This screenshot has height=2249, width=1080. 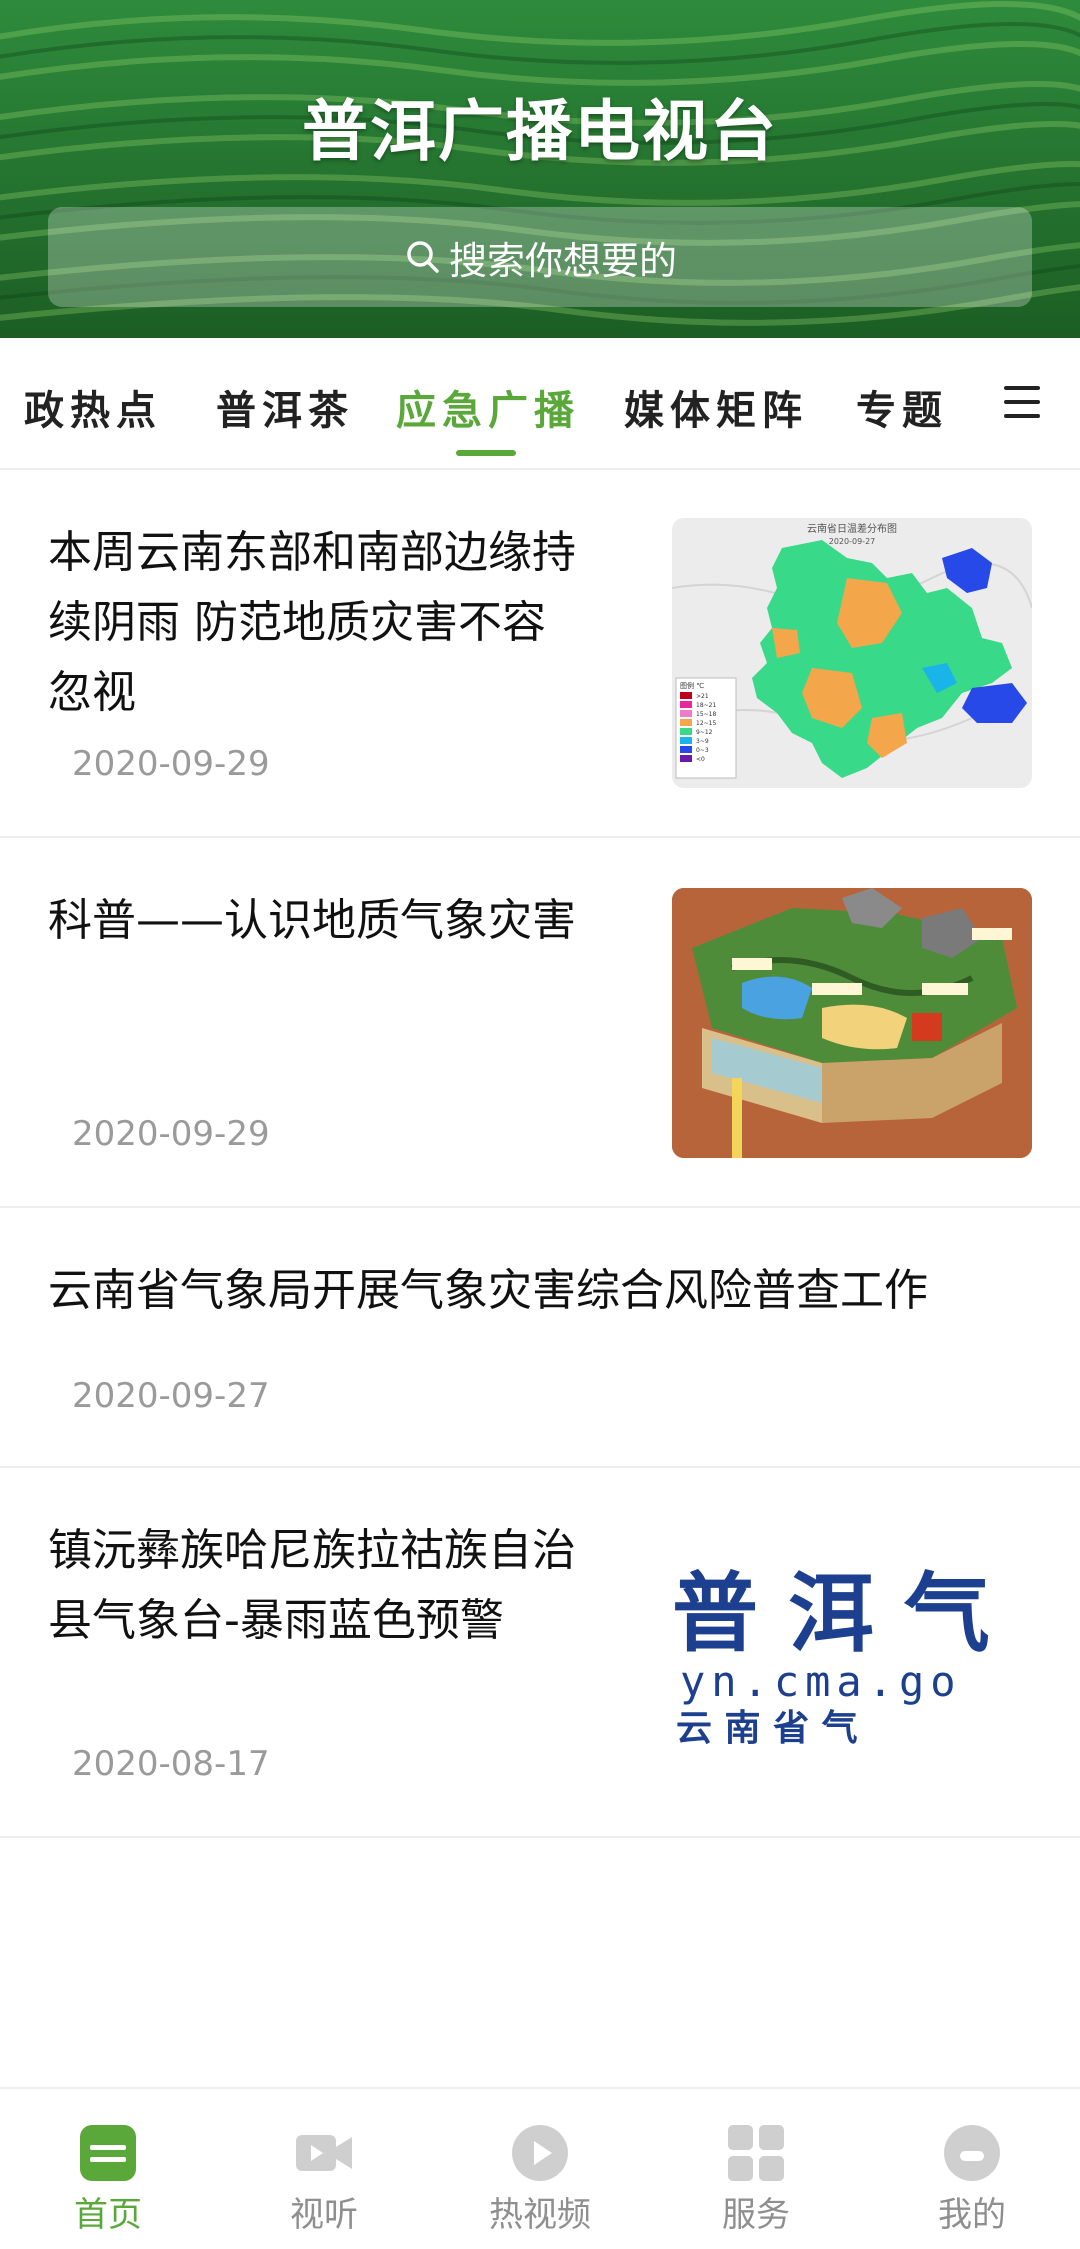 What do you see at coordinates (702, 750) in the screenshot?
I see `svg-text: 0~3` at bounding box center [702, 750].